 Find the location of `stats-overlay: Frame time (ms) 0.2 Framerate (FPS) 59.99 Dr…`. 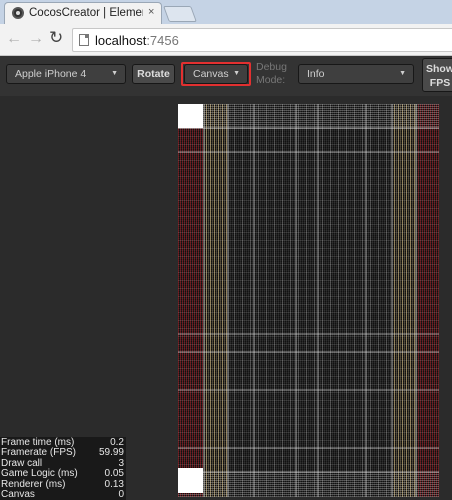

stats-overlay: Frame time (ms) 0.2 Framerate (FPS) 59.99 Dr… is located at coordinates (63, 468).